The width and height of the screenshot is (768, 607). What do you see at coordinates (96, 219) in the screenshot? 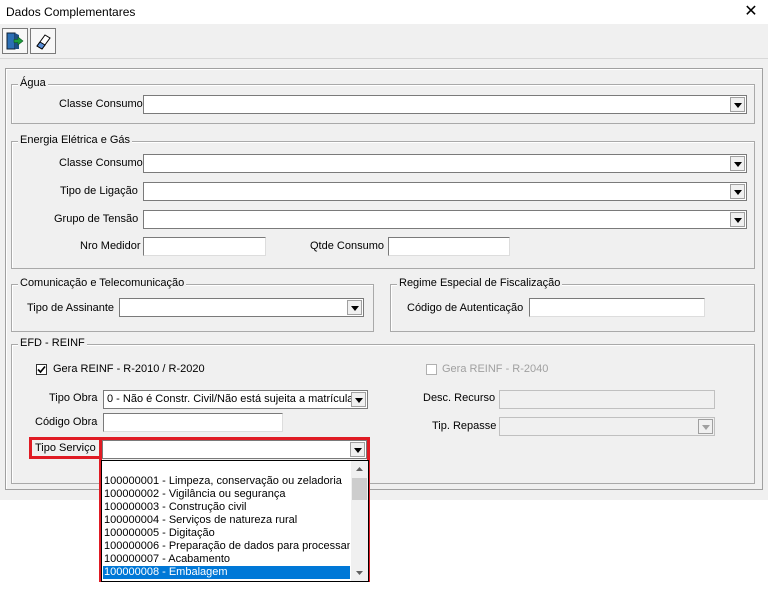
I see `grupo-tensao-label: Grupo de Tensão` at bounding box center [96, 219].